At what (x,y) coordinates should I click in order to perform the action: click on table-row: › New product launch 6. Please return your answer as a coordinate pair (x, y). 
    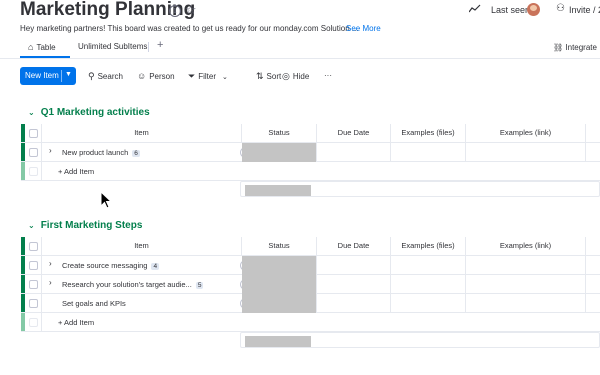
    Looking at the image, I should click on (310, 152).